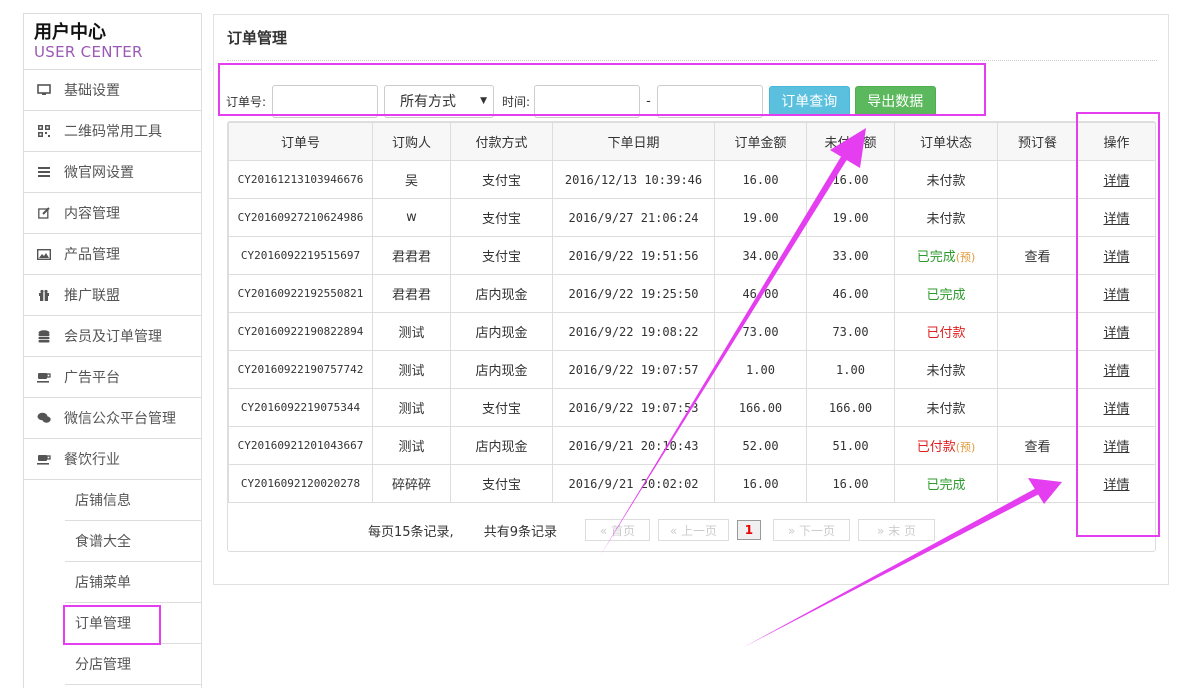  Describe the element at coordinates (112, 295) in the screenshot. I see `sidebar-item: 推广联盟` at that location.